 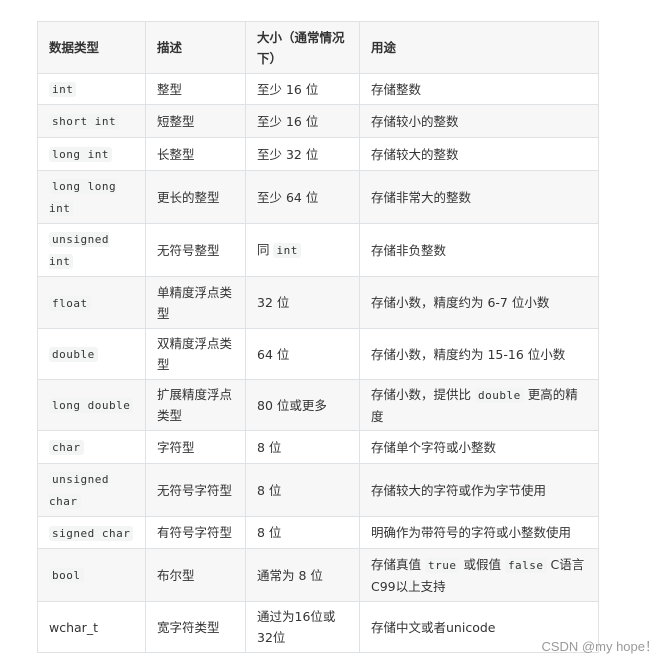 I want to click on cell-description: 无符号字符型, so click(x=195, y=490).